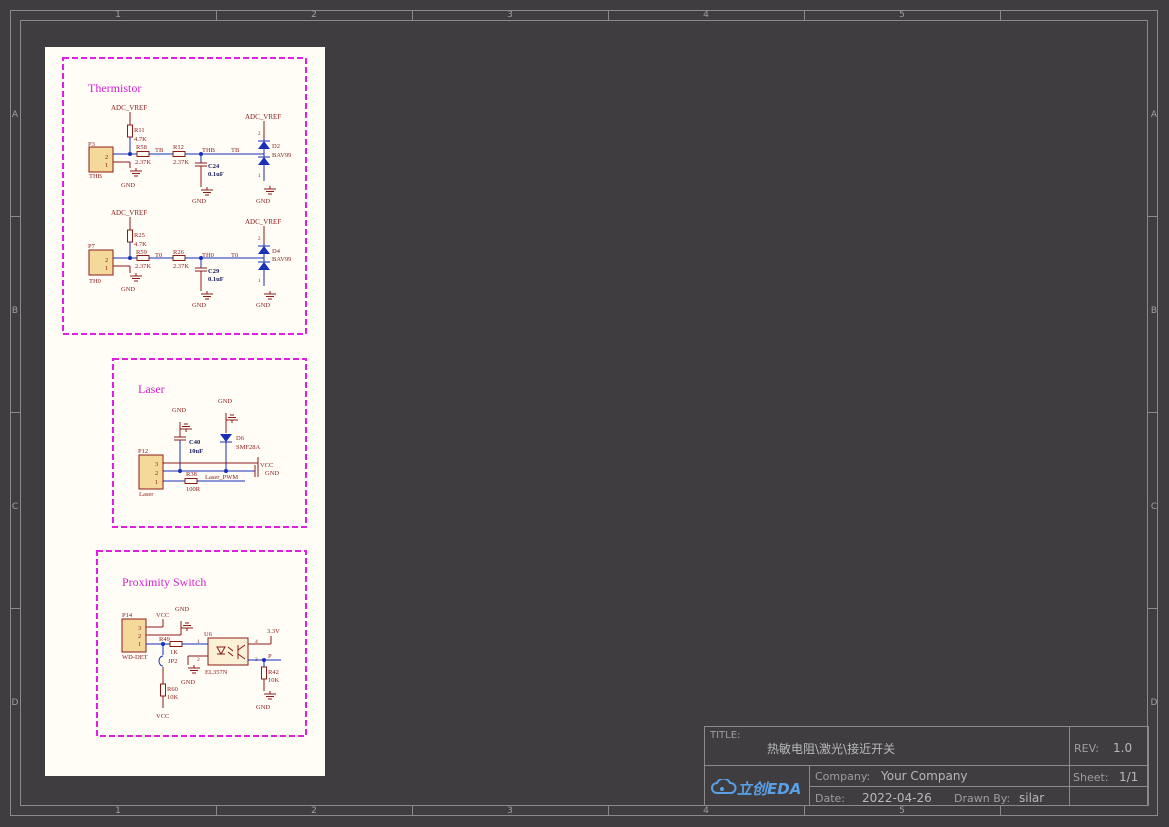  What do you see at coordinates (106, 157) in the screenshot?
I see `p3-pin-2: 2` at bounding box center [106, 157].